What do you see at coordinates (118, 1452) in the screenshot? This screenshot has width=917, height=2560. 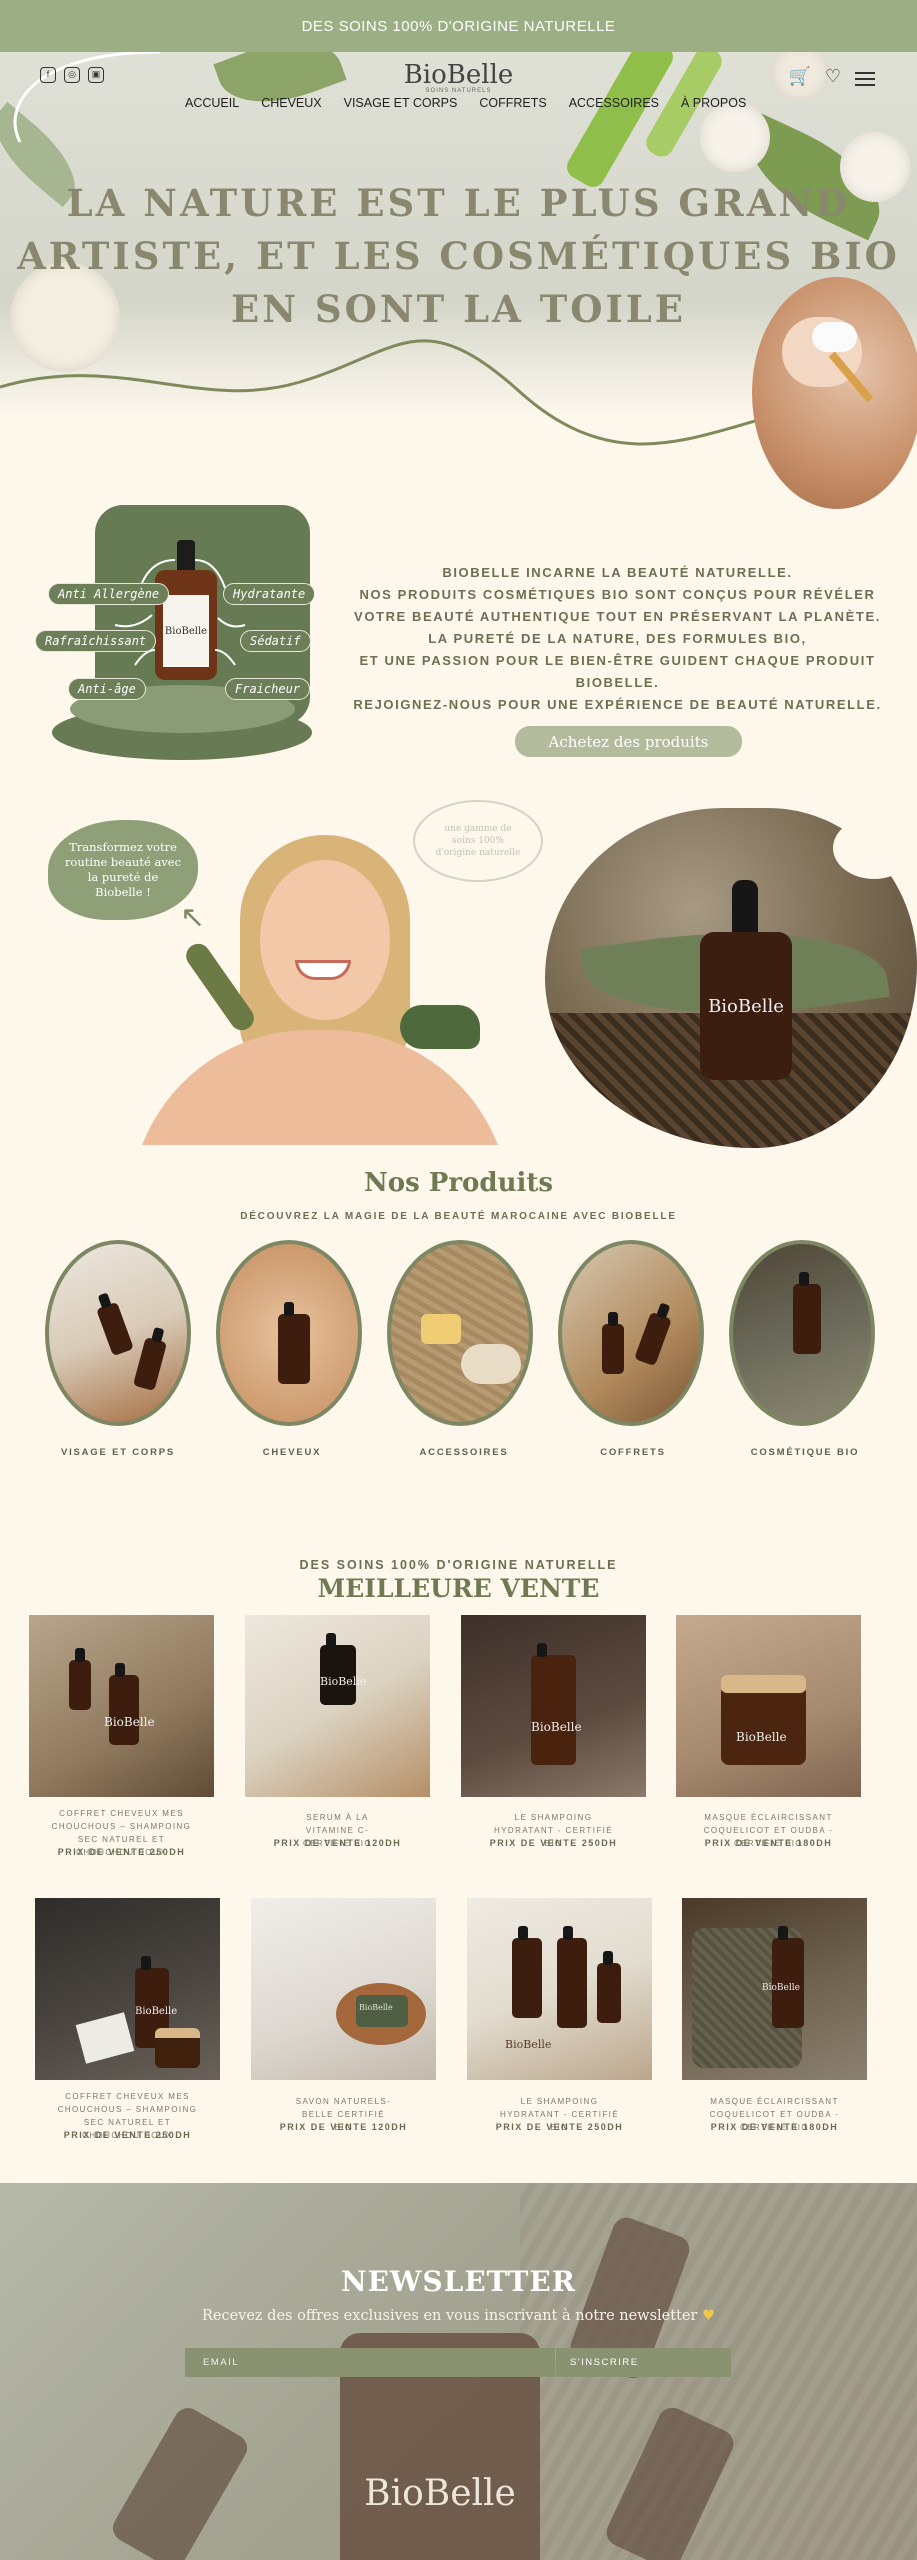 I see `category-label: VISAGE ET CORPS` at bounding box center [118, 1452].